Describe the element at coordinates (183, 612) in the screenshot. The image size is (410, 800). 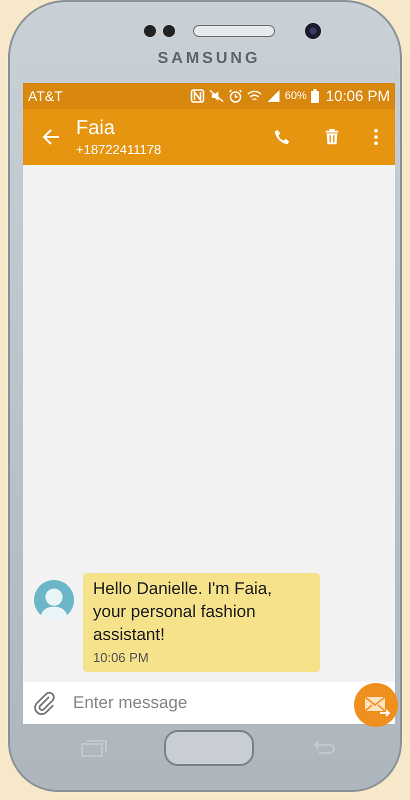
I see `message-text: Hello Danielle. I'm Faia, your personal fashion assistant!` at that location.